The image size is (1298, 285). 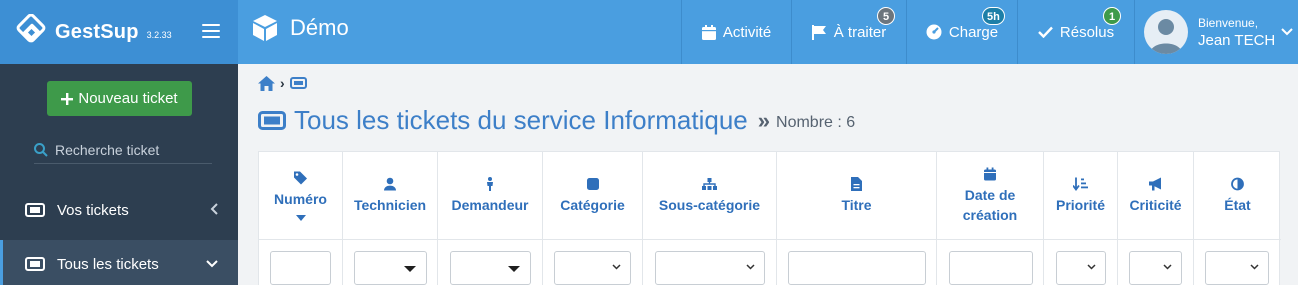 What do you see at coordinates (1228, 23) in the screenshot?
I see `welcome-text: Bienvenue,` at bounding box center [1228, 23].